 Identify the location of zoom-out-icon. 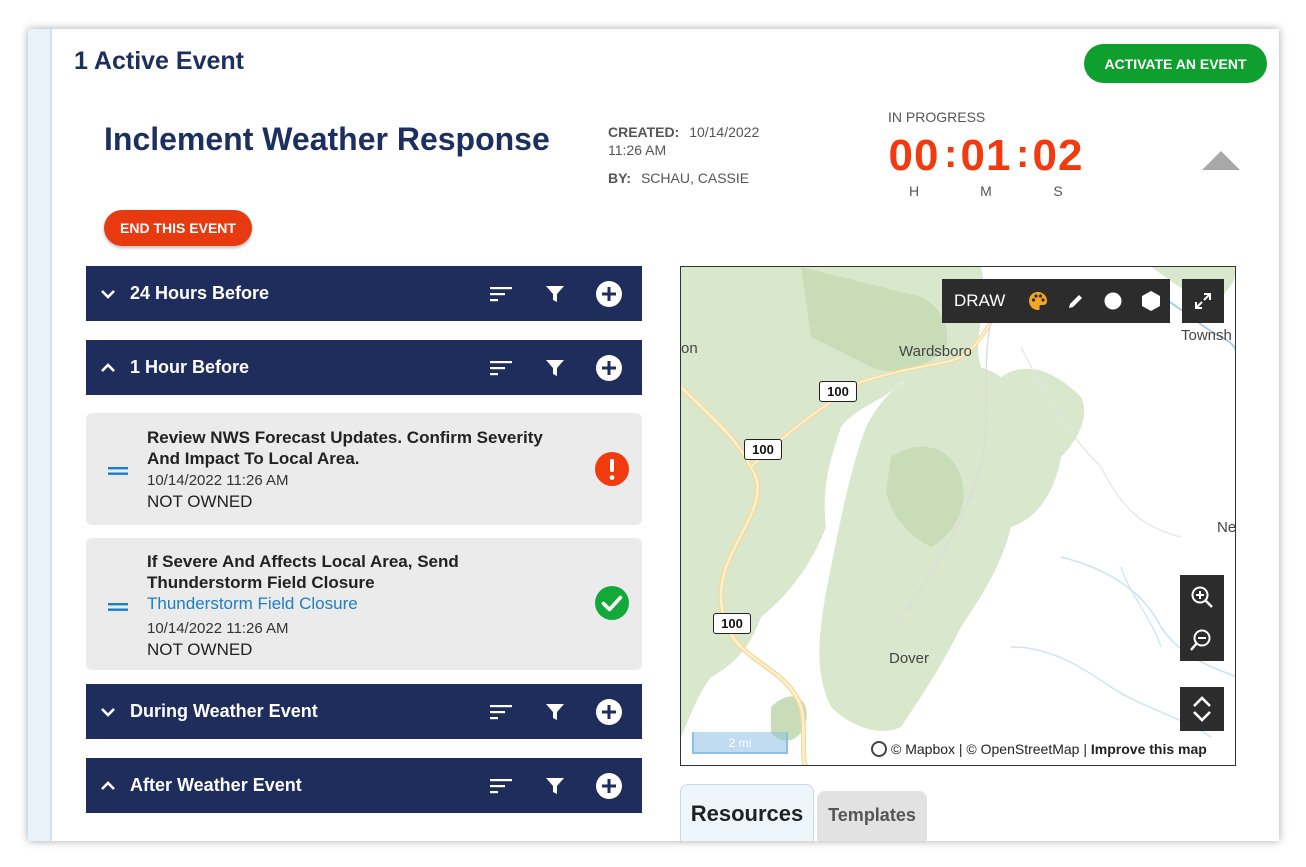
(1202, 639).